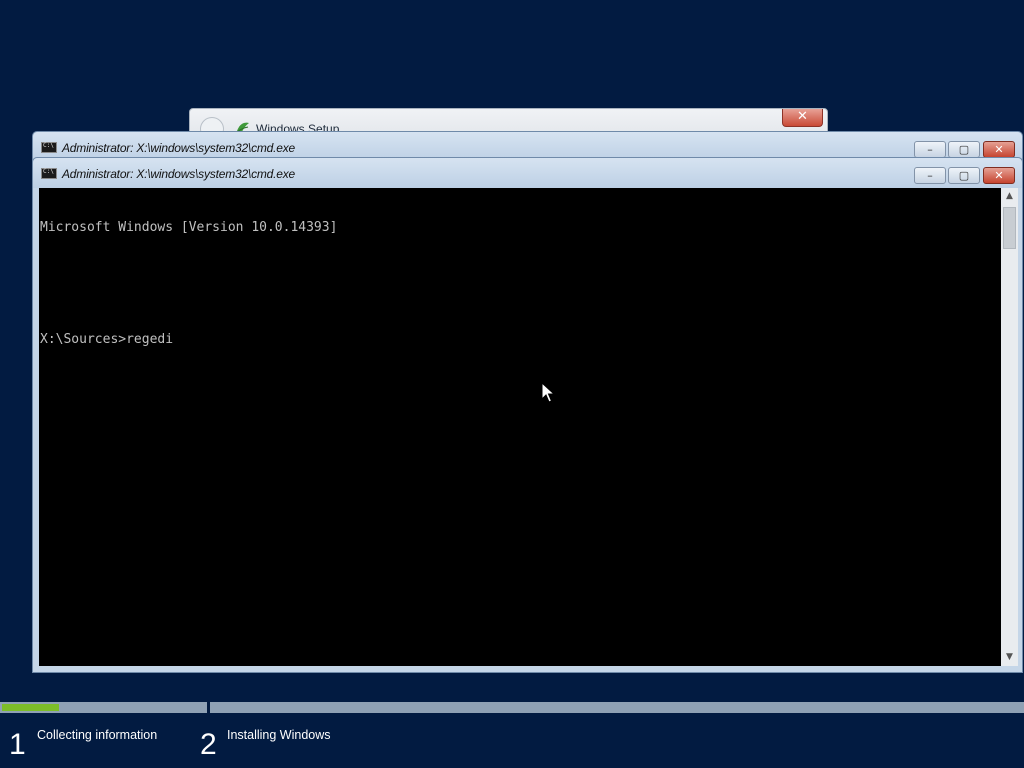 Image resolution: width=1024 pixels, height=768 pixels. What do you see at coordinates (548, 392) in the screenshot?
I see `mouse-pointer-icon` at bounding box center [548, 392].